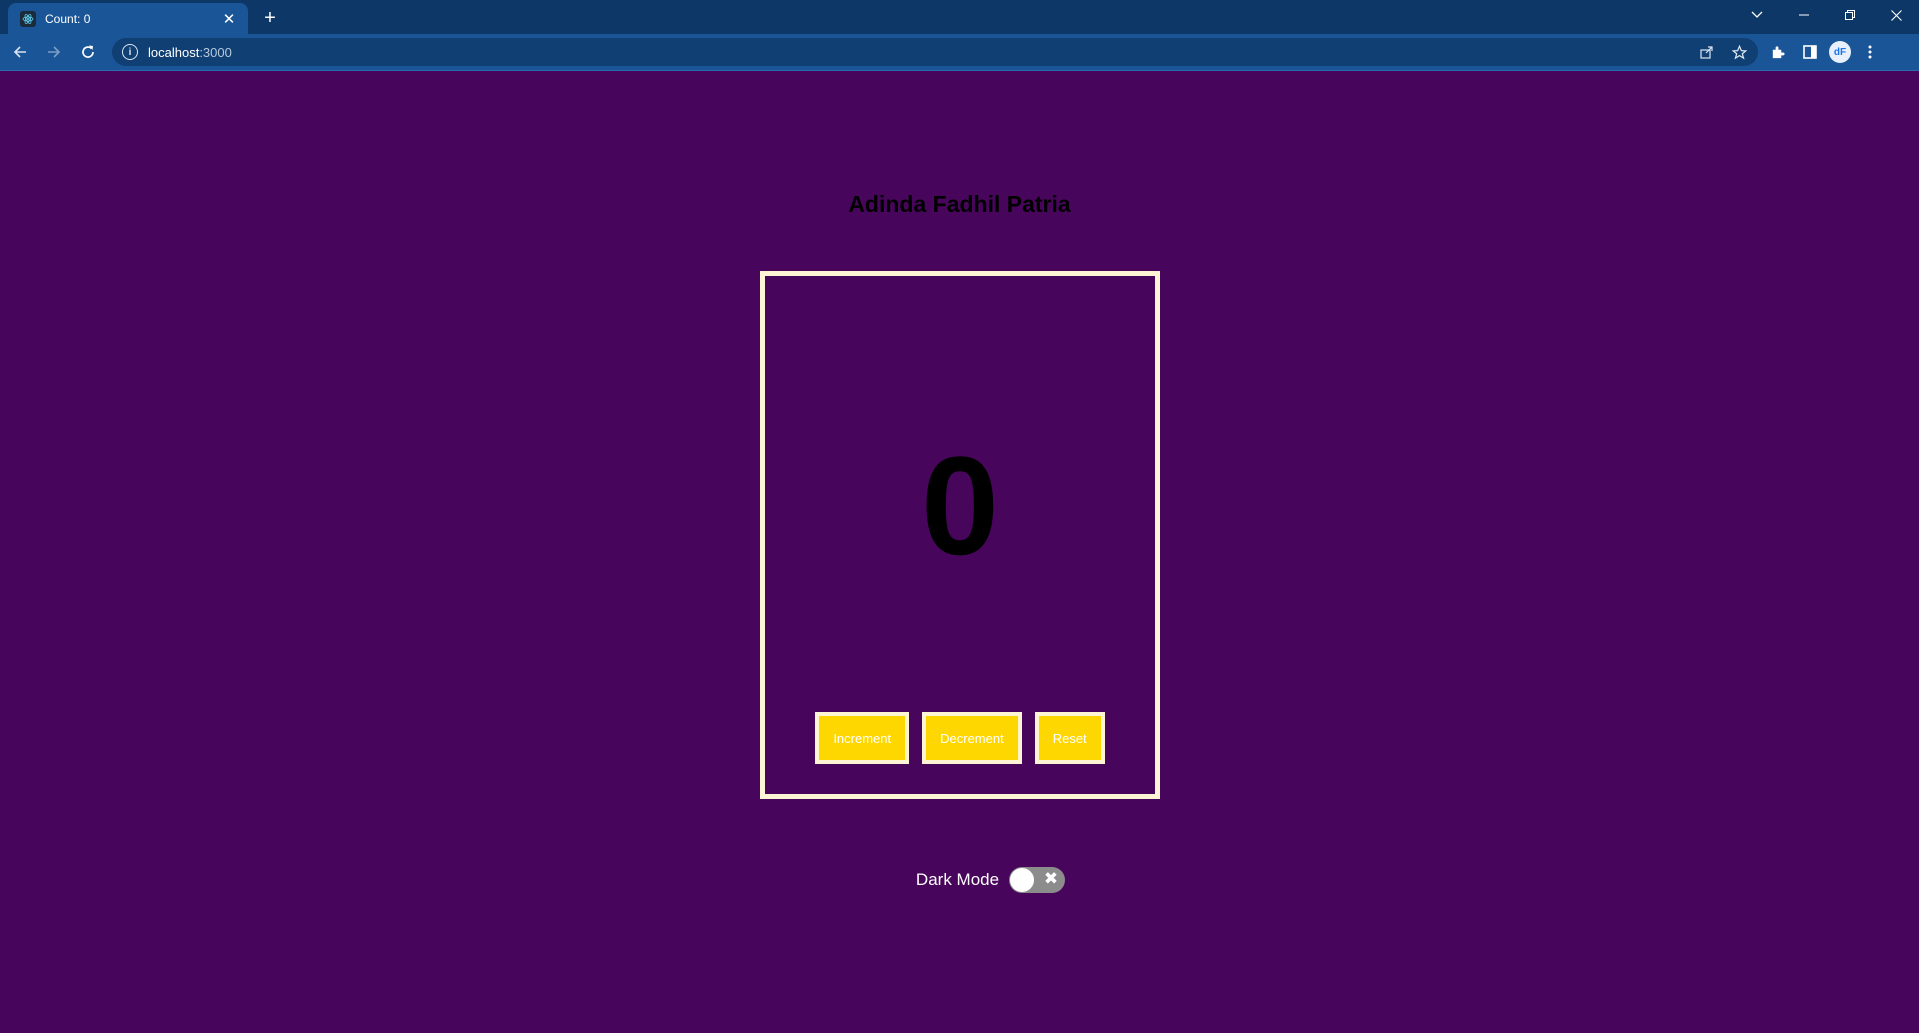 The image size is (1919, 1033). I want to click on counter-card: 0 Increment Decrement Reset, so click(960, 535).